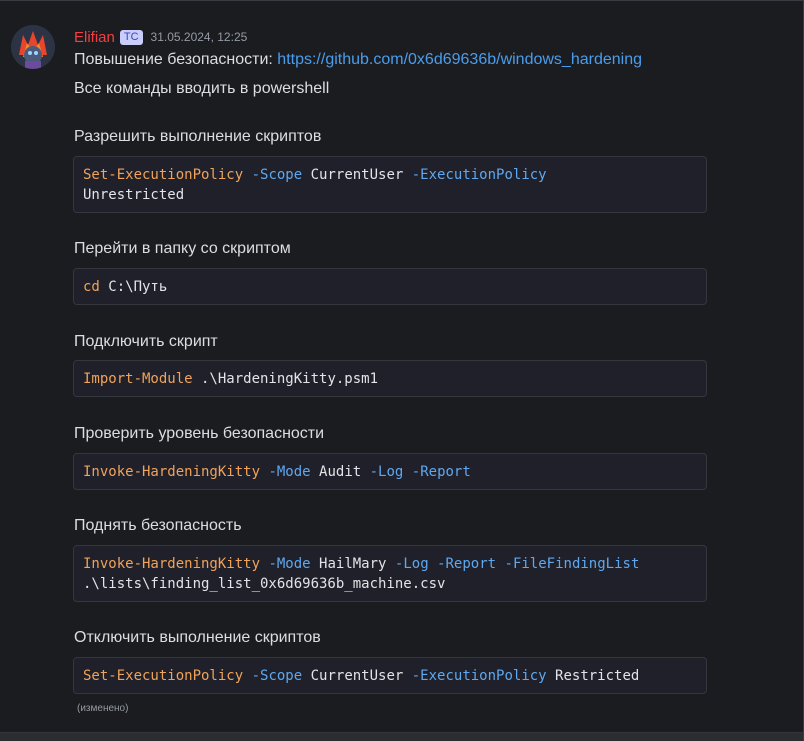 Image resolution: width=804 pixels, height=741 pixels. Describe the element at coordinates (158, 525) in the screenshot. I see `step-heading: Поднять безопасность` at that location.